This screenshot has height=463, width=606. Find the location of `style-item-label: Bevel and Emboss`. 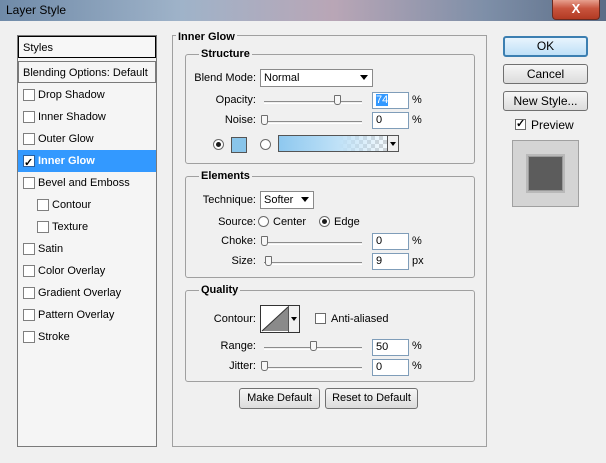

style-item-label: Bevel and Emboss is located at coordinates (84, 183).